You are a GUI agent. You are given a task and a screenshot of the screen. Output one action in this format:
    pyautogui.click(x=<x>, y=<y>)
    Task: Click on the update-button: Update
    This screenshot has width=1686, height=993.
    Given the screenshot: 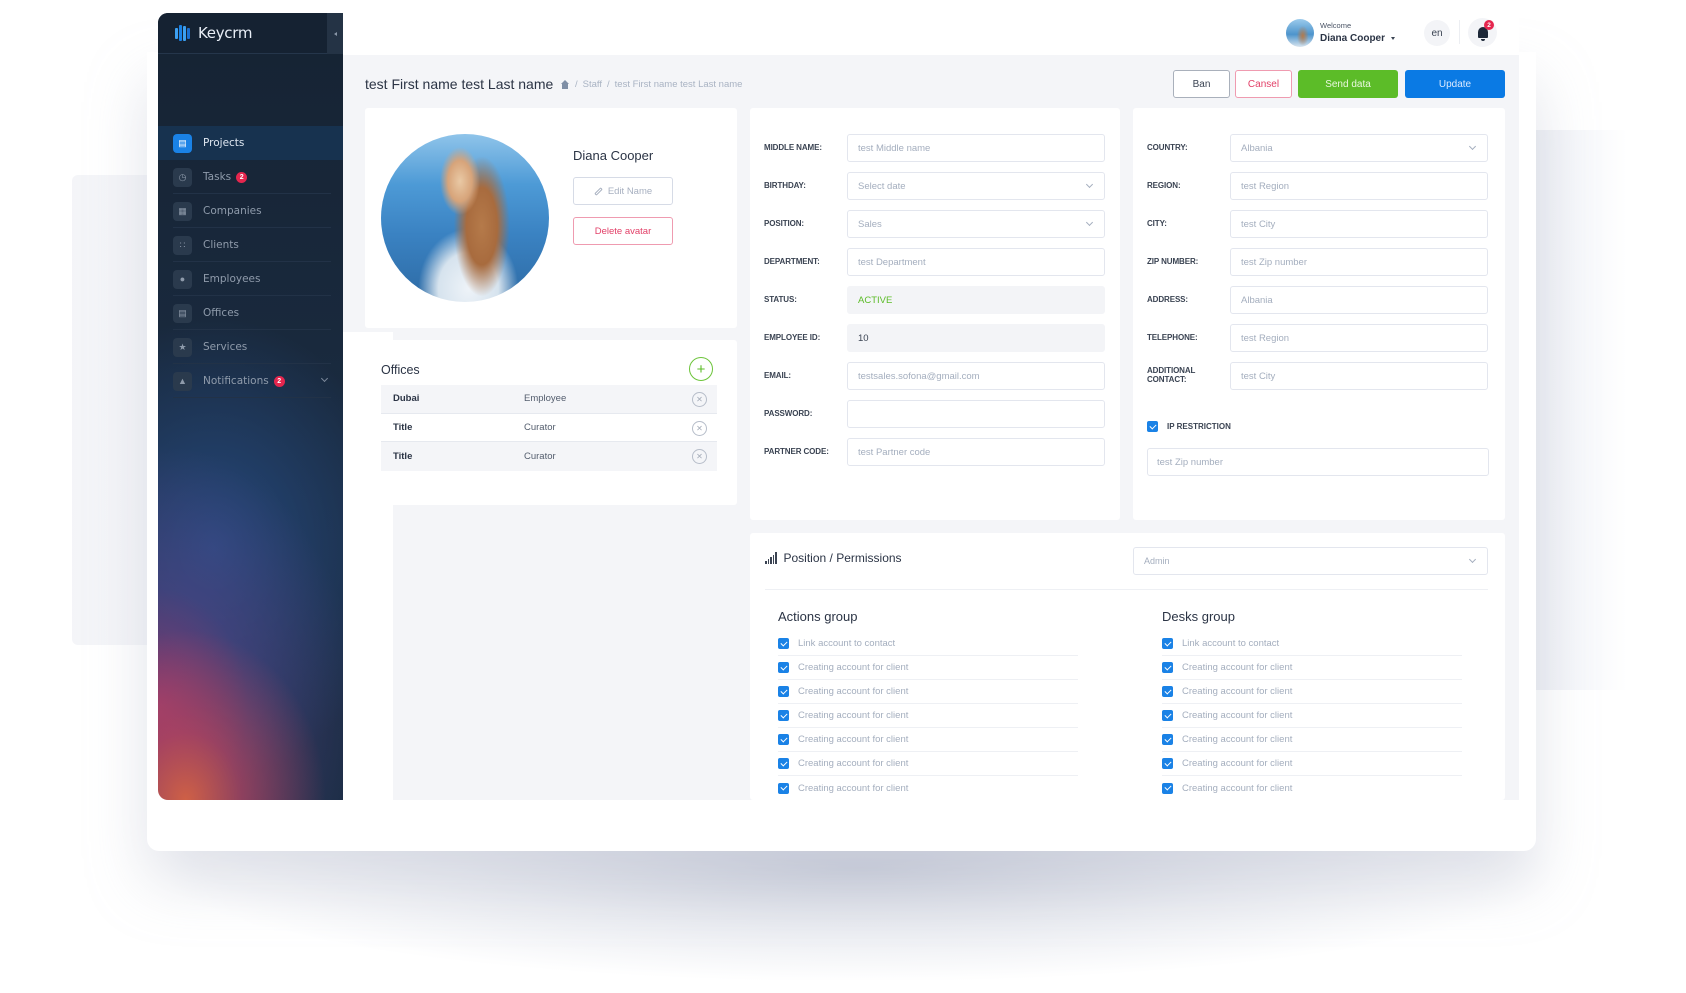 What is the action you would take?
    pyautogui.click(x=1455, y=84)
    